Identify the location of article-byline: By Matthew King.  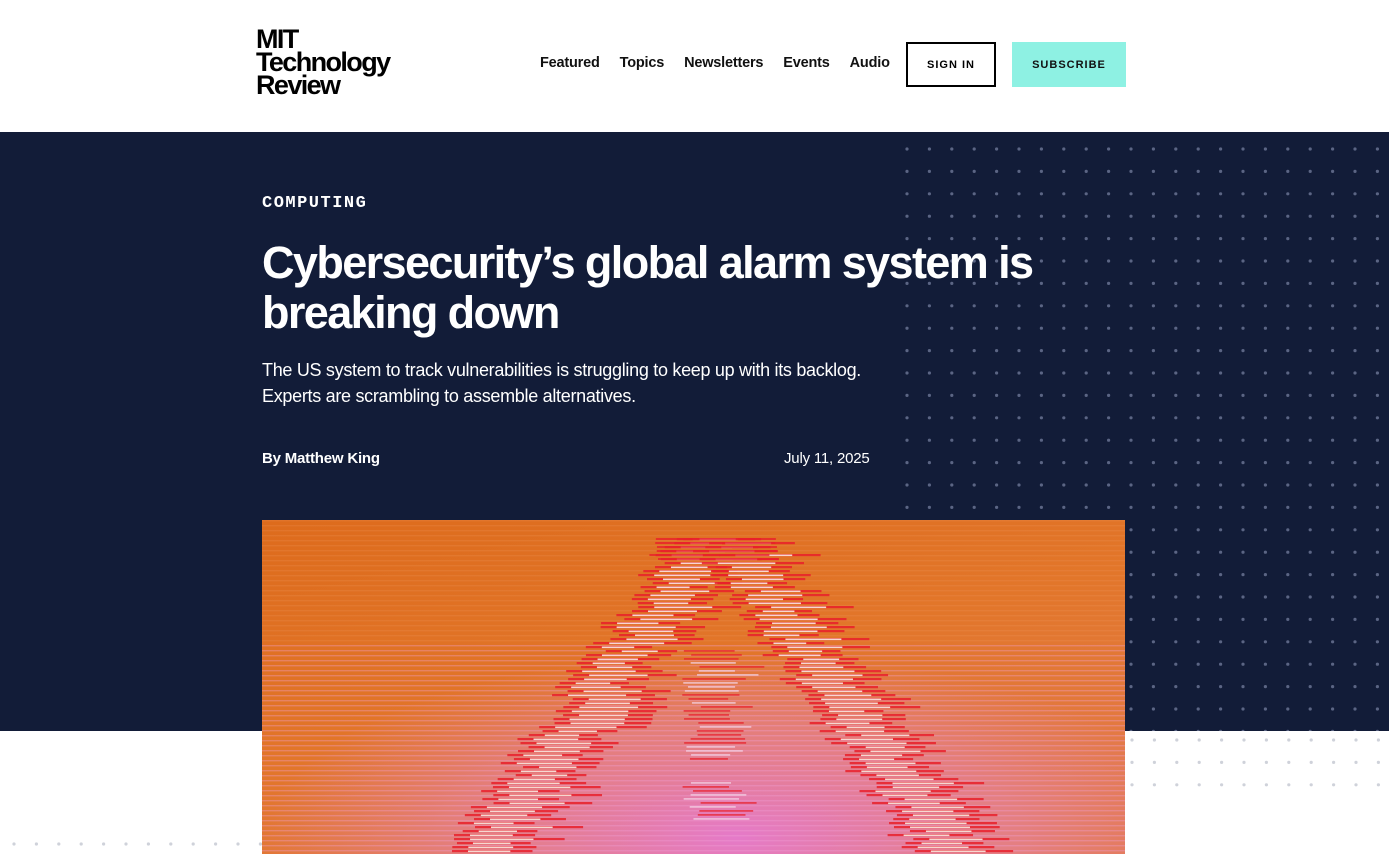
(321, 458).